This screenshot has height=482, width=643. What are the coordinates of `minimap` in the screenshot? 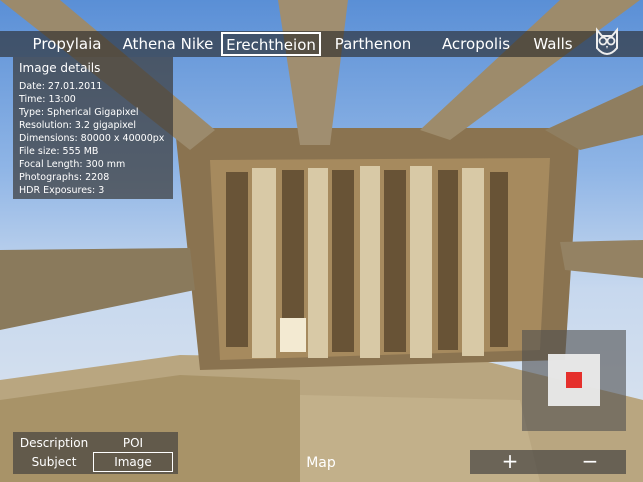 It's located at (574, 380).